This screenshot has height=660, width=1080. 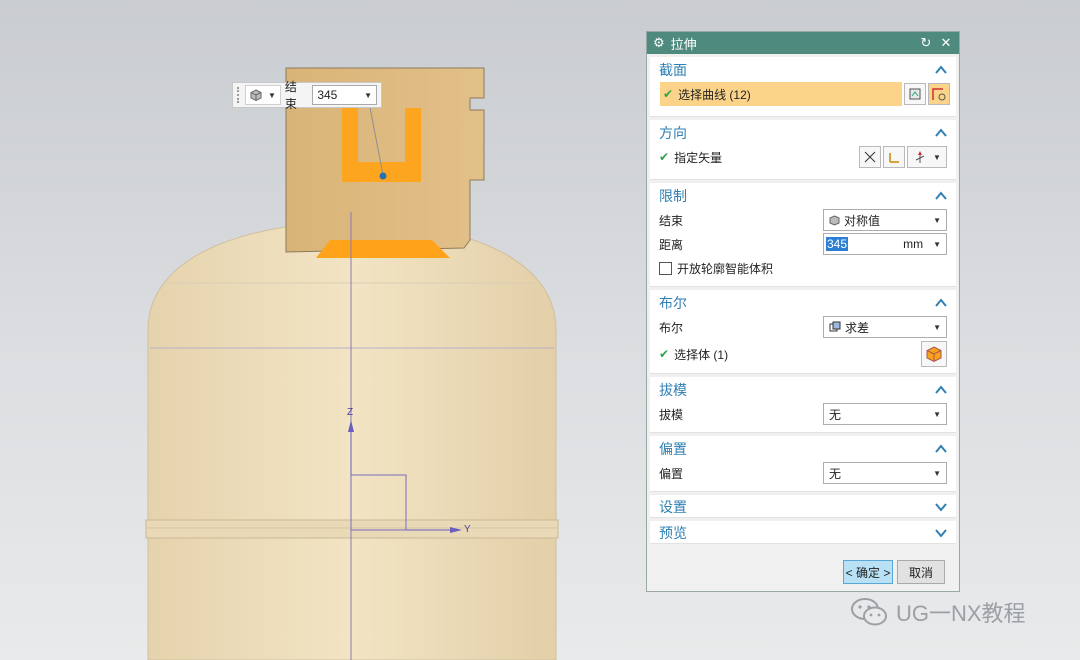 I want to click on group-offset: 偏置 偏置 无 ▼, so click(x=803, y=464).